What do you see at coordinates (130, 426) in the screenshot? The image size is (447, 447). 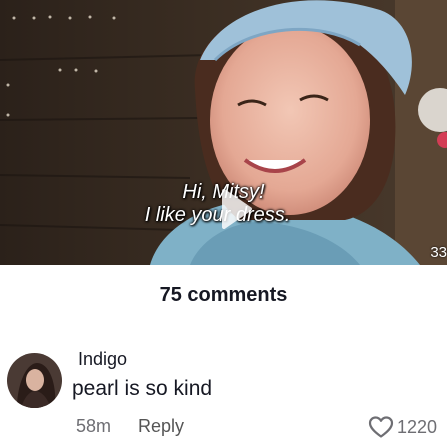 I see `comment-meta: 58m Reply` at bounding box center [130, 426].